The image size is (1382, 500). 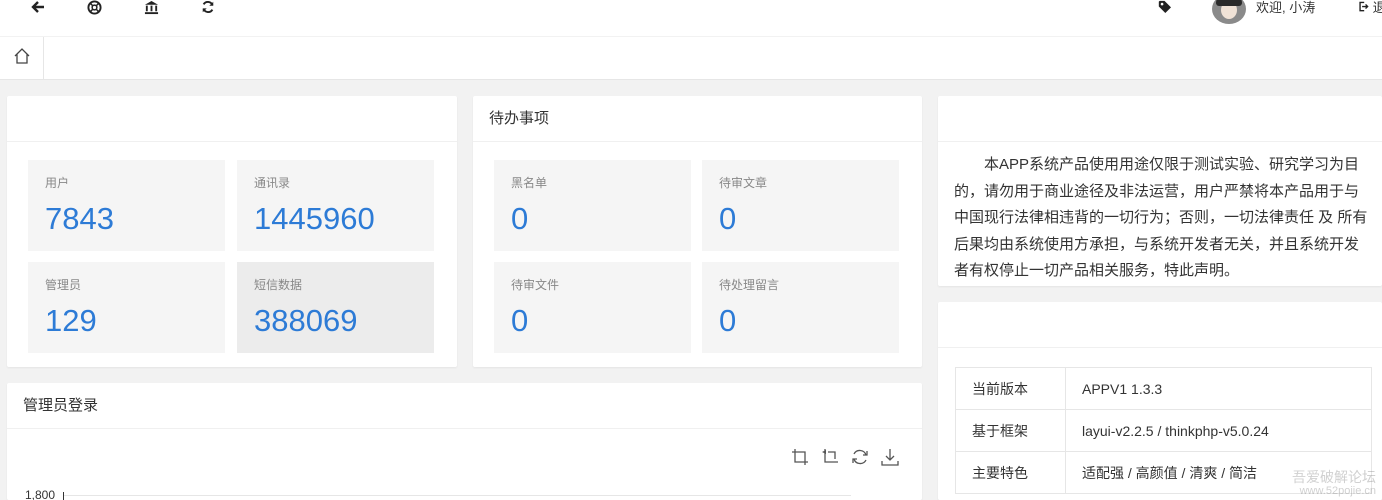 What do you see at coordinates (1334, 477) in the screenshot?
I see `watermark-line1: 吾爱破解论坛` at bounding box center [1334, 477].